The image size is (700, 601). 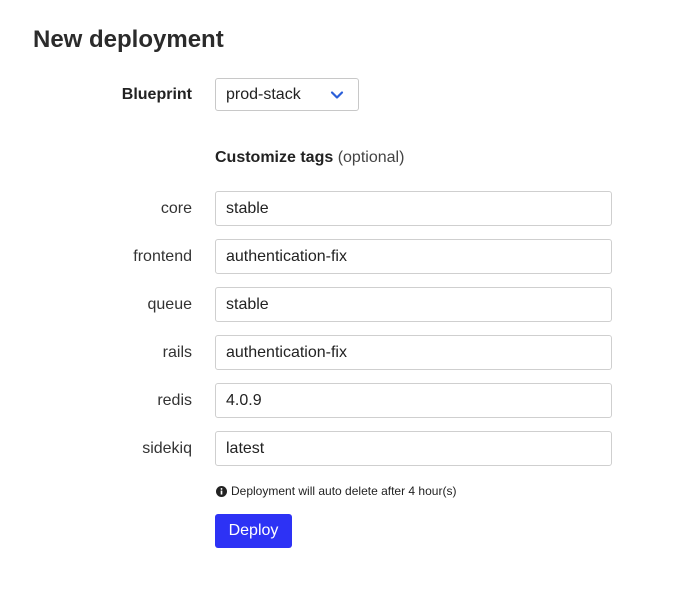 I want to click on tag-row-queue: queue, so click(x=350, y=305).